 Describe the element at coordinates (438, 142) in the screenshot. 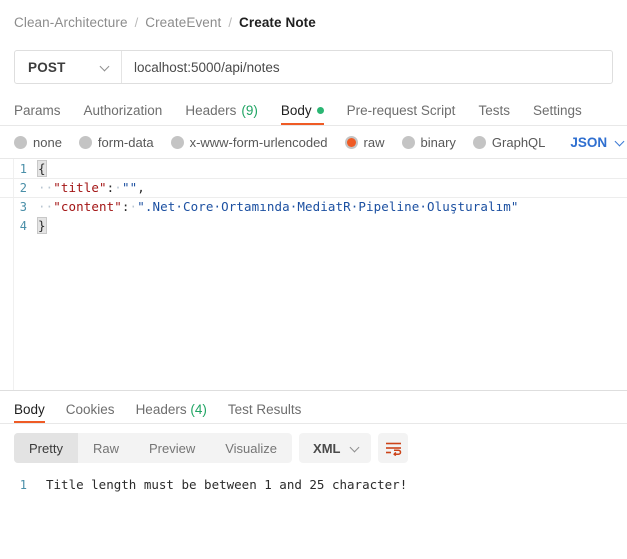

I see `body-type-binary-label: binary` at that location.